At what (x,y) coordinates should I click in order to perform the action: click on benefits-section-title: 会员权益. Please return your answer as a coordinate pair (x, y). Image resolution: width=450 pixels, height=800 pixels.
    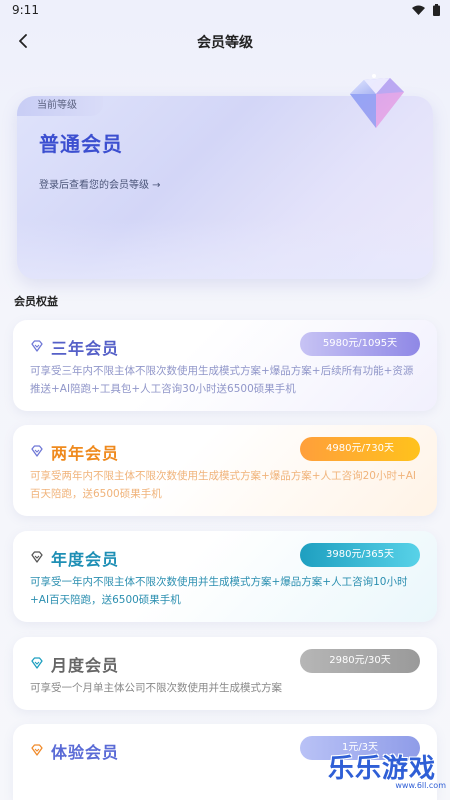
    Looking at the image, I should click on (36, 301).